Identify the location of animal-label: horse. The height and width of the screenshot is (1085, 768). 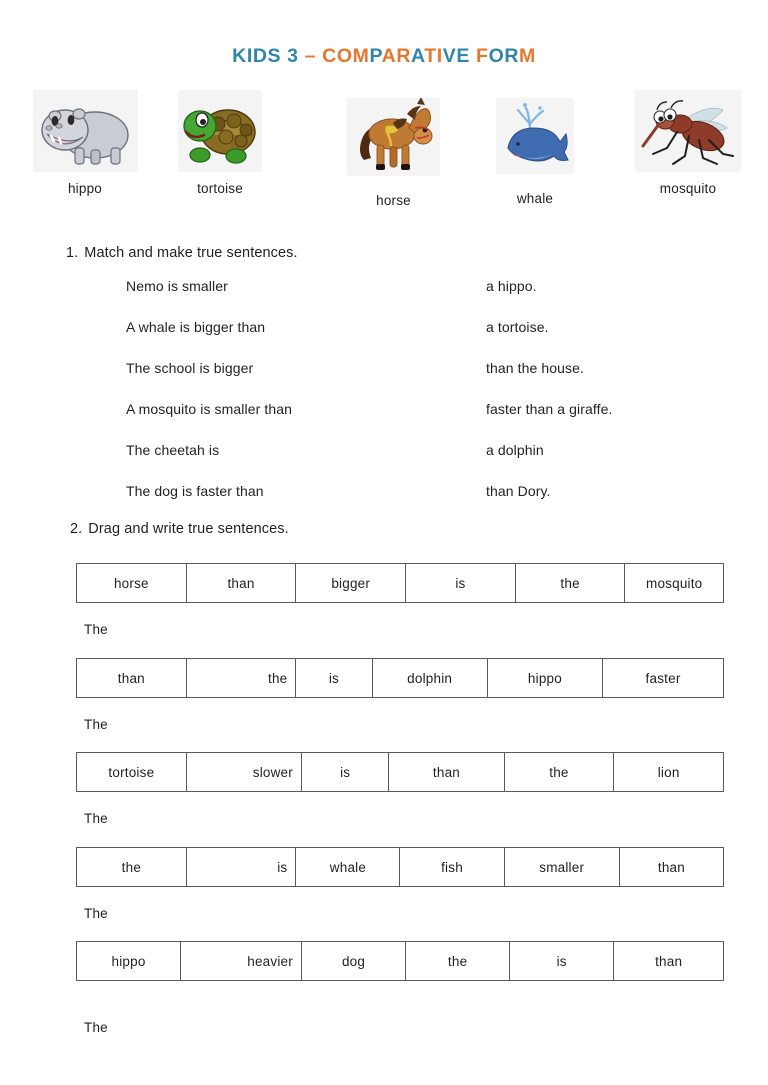
(393, 200).